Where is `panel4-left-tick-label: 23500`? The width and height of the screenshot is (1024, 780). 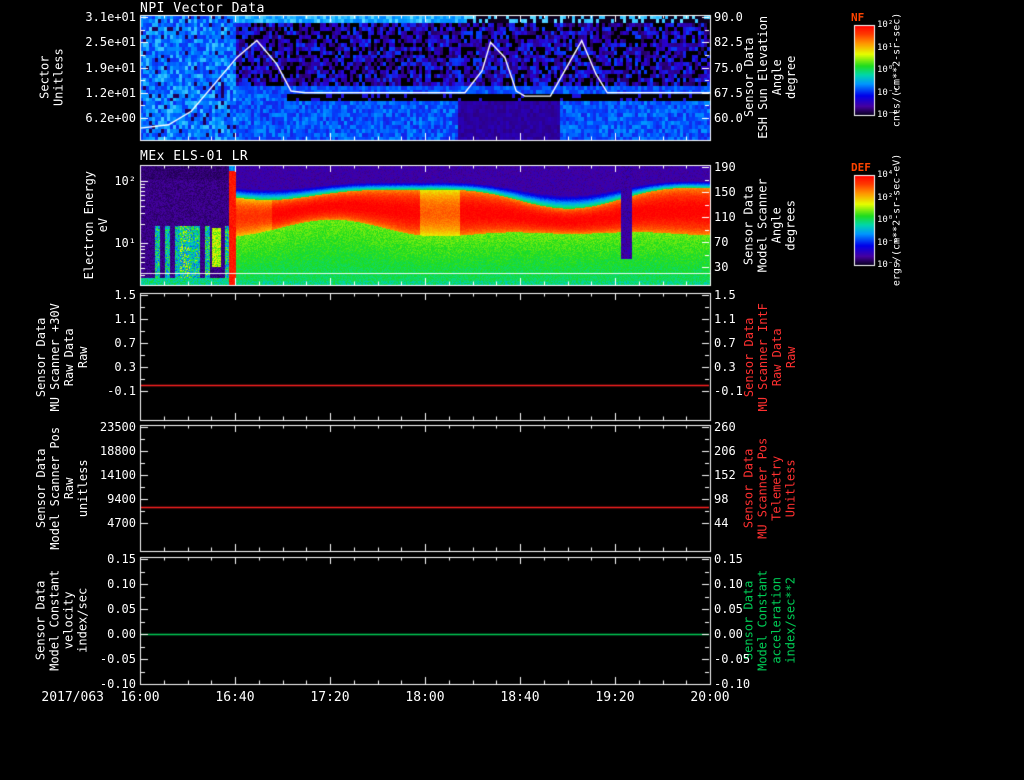
panel4-left-tick-label: 23500 is located at coordinates (117, 427).